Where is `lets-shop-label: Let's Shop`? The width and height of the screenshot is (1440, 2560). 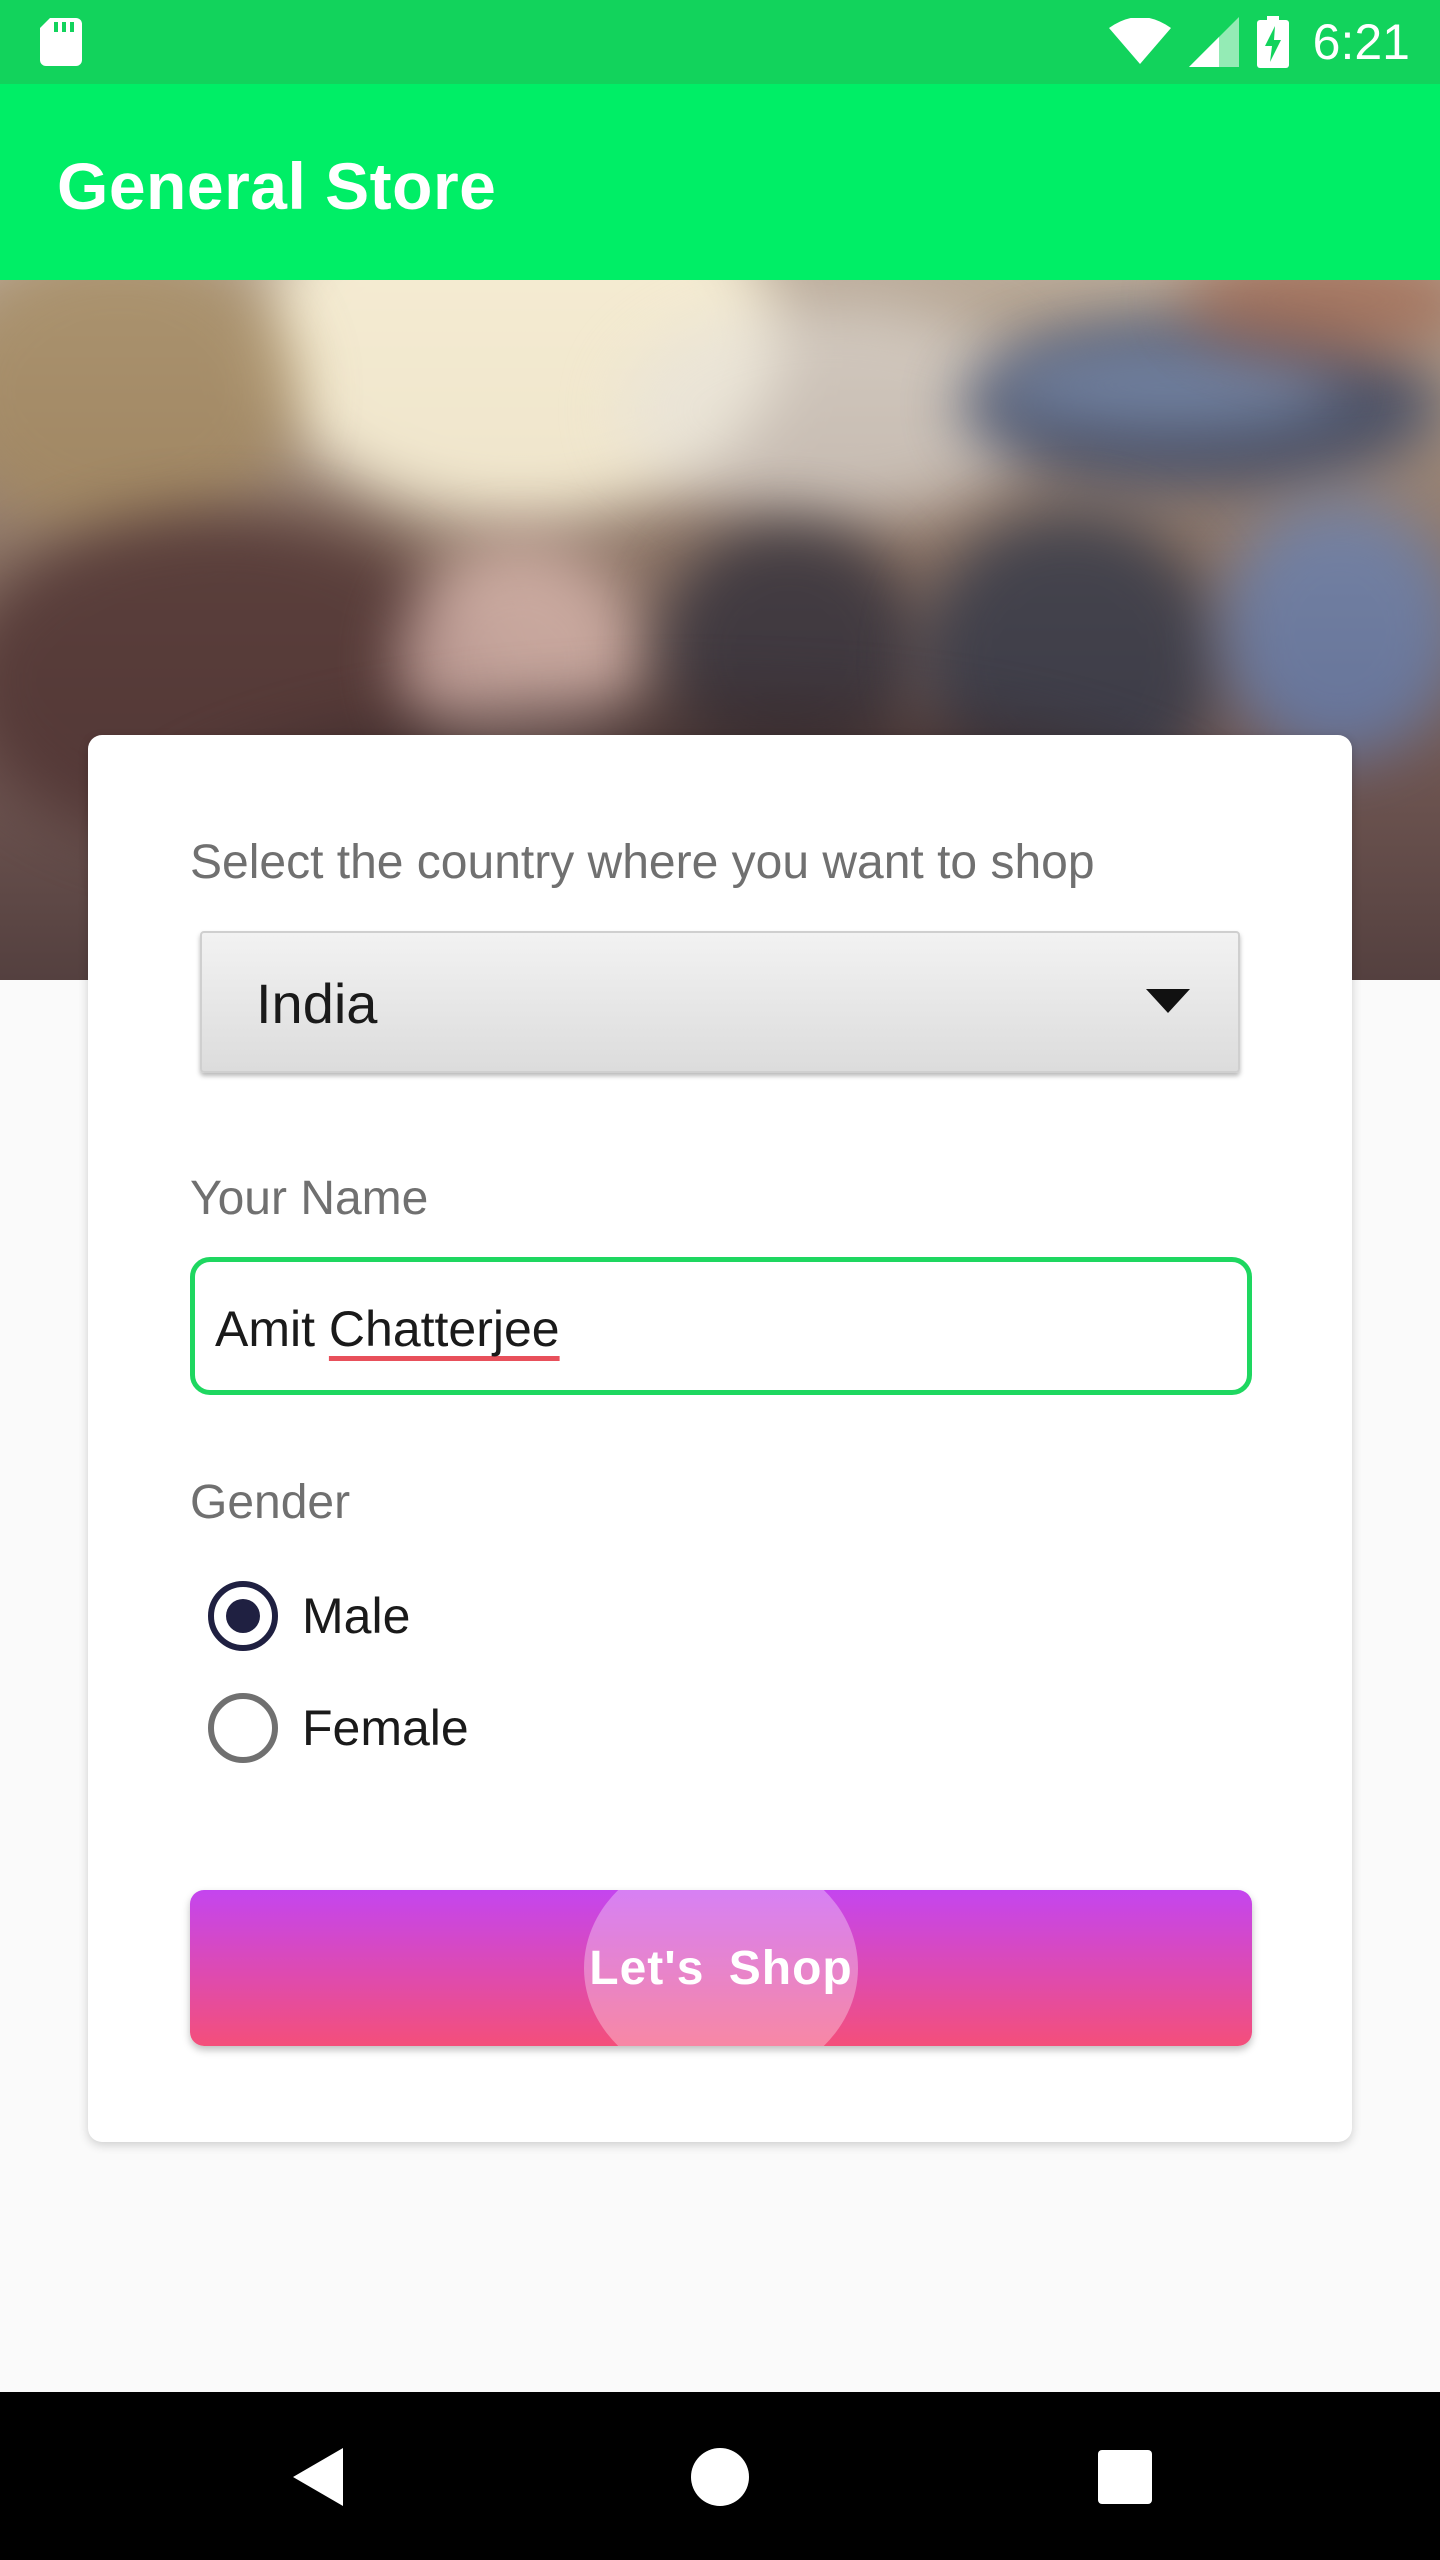
lets-shop-label: Let's Shop is located at coordinates (721, 1968).